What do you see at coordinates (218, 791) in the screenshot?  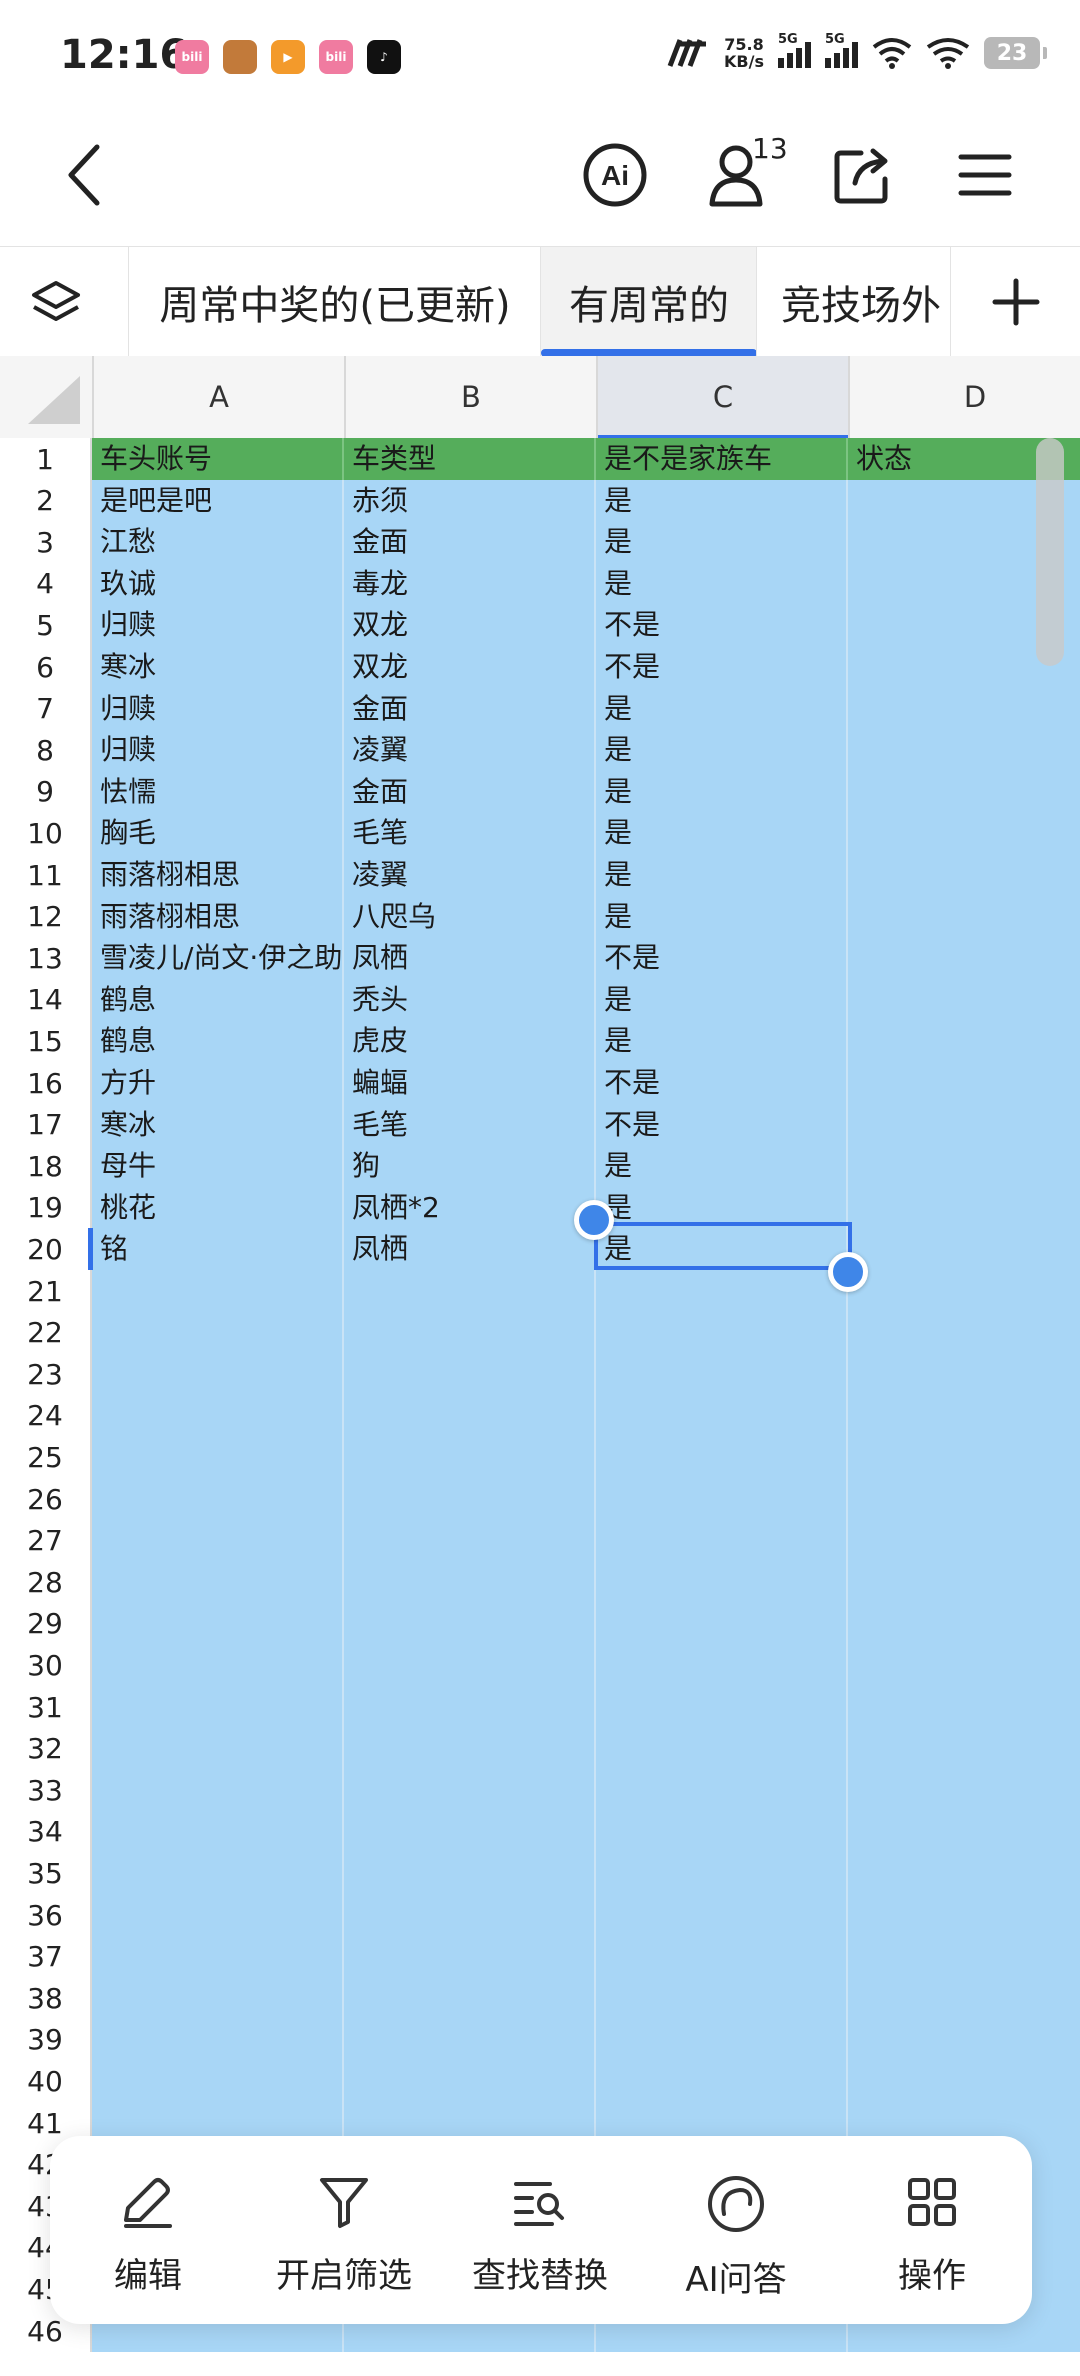 I see `cell: 怯懦` at bounding box center [218, 791].